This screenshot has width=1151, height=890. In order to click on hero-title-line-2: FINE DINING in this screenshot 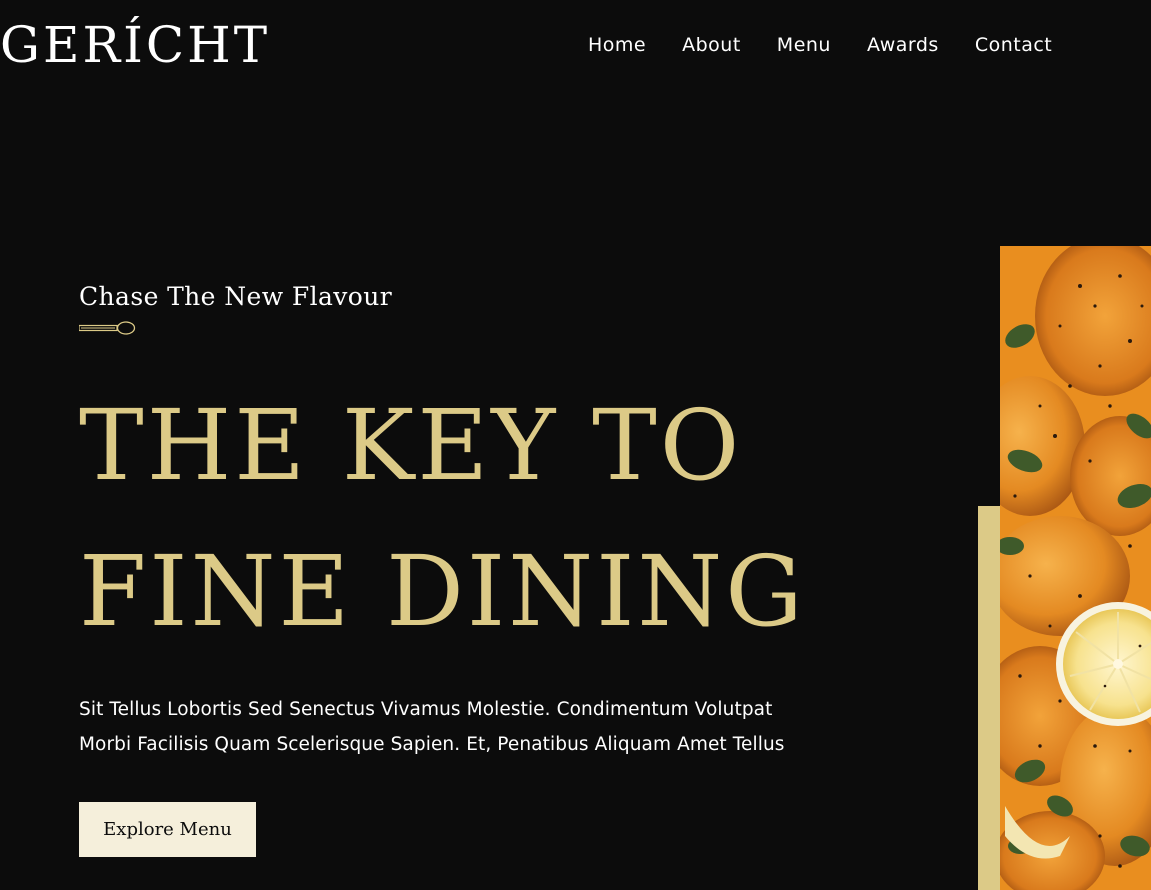, I will do `click(442, 591)`.